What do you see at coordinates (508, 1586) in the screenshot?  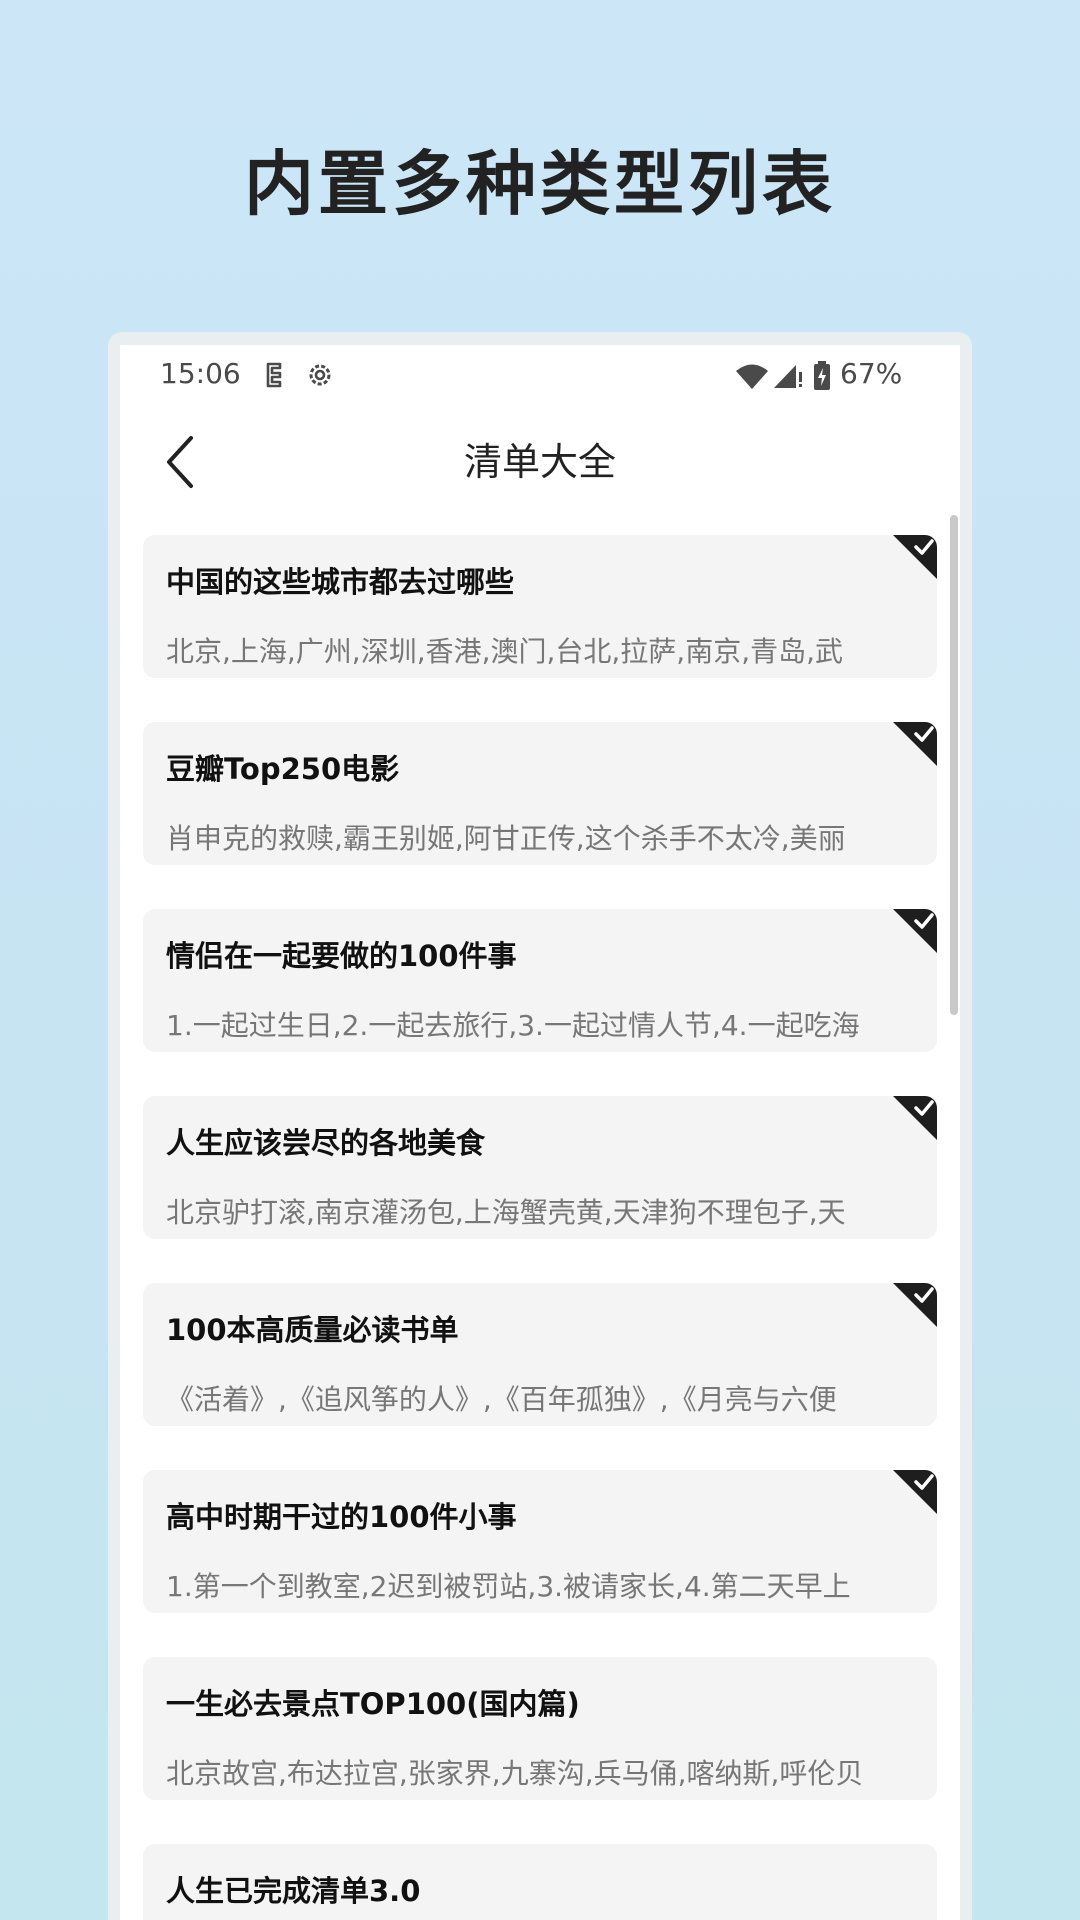 I see `list-item-desc: 1.第一个到教室,2迟到被罚站,3.被请家长,4.第二天早上` at bounding box center [508, 1586].